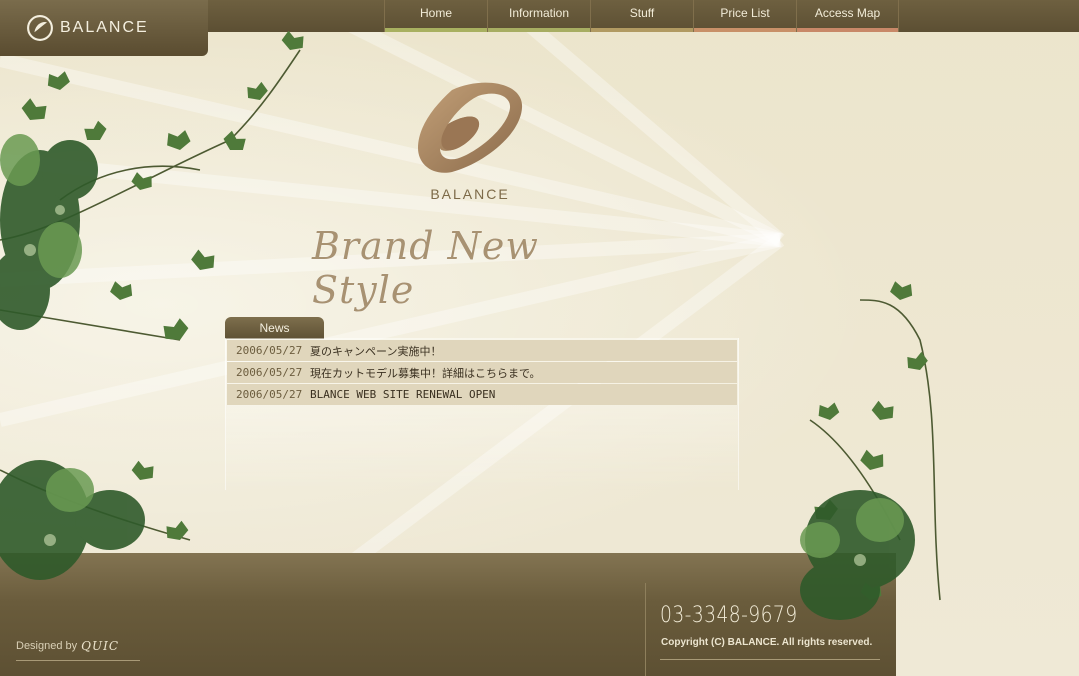  I want to click on nav-stuff-bar, so click(642, 30).